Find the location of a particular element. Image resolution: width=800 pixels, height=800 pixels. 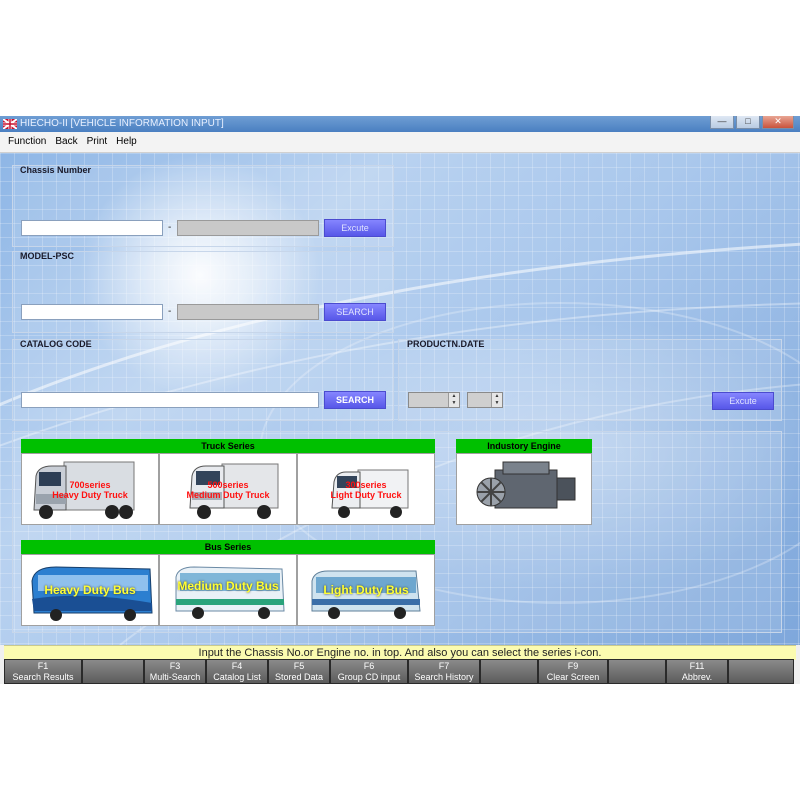

chassis-number-label: Chassis Number is located at coordinates (56, 170).